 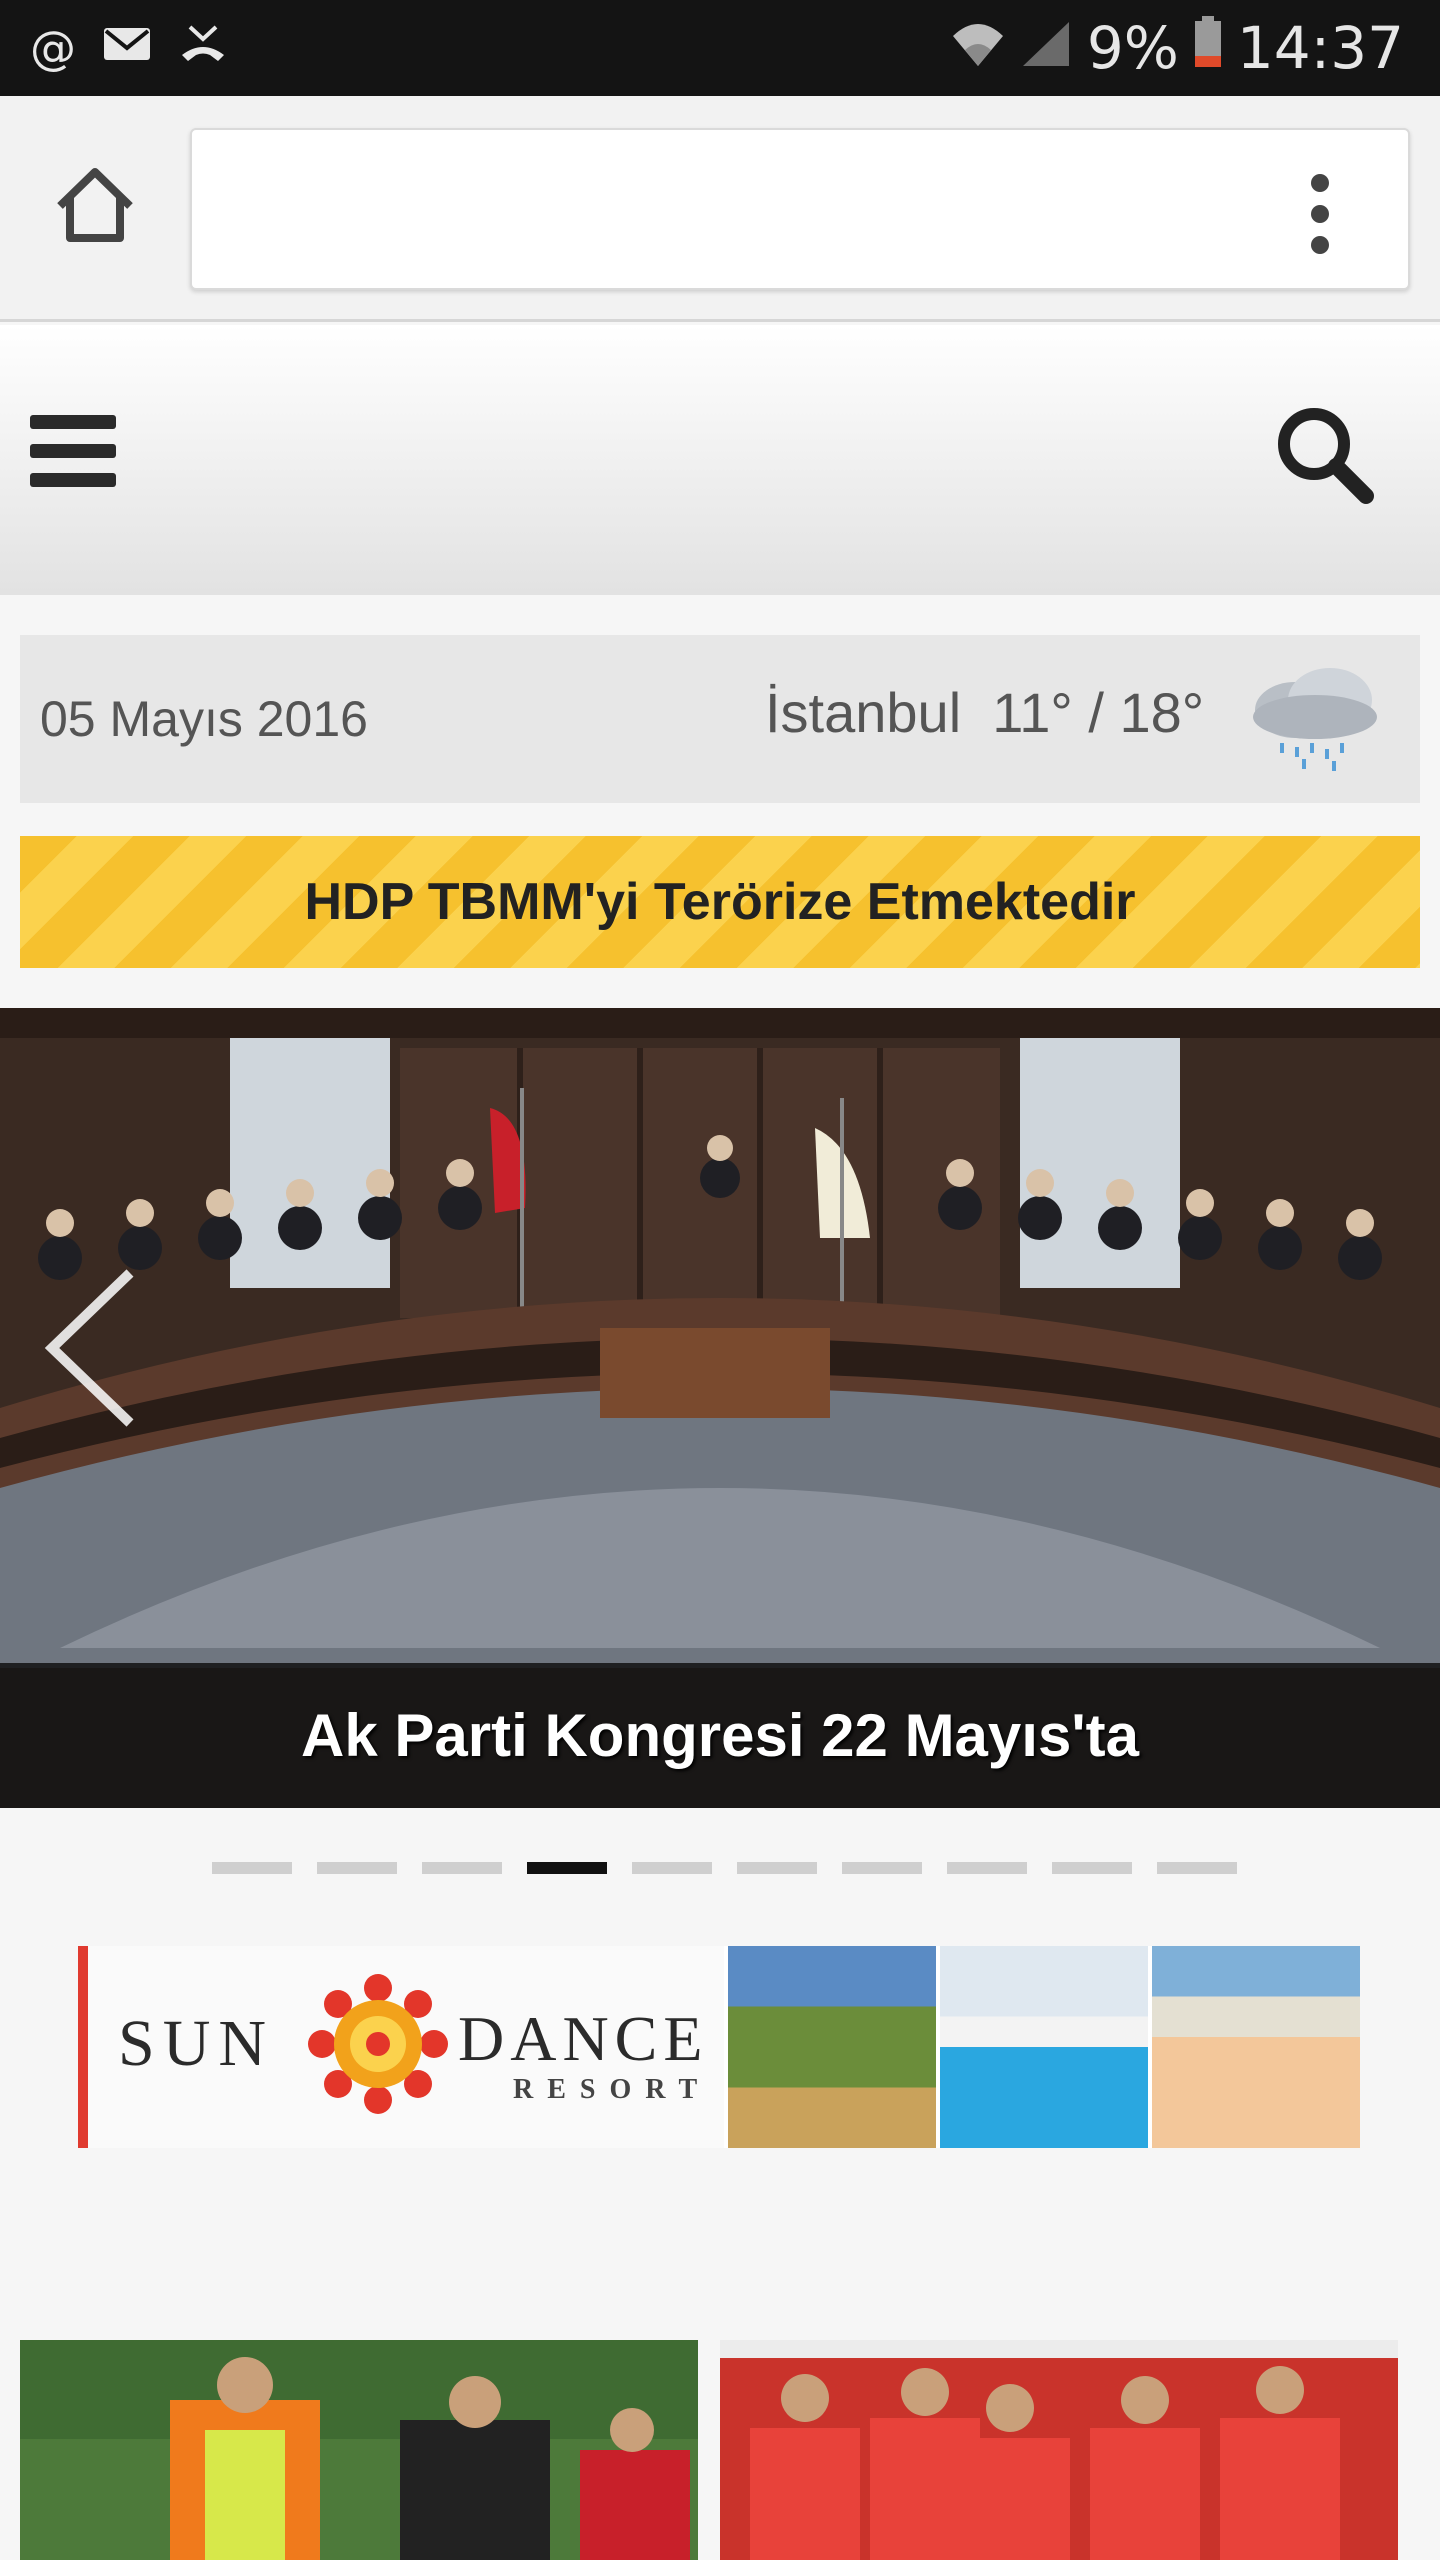 What do you see at coordinates (1208, 48) in the screenshot?
I see `battery-icon` at bounding box center [1208, 48].